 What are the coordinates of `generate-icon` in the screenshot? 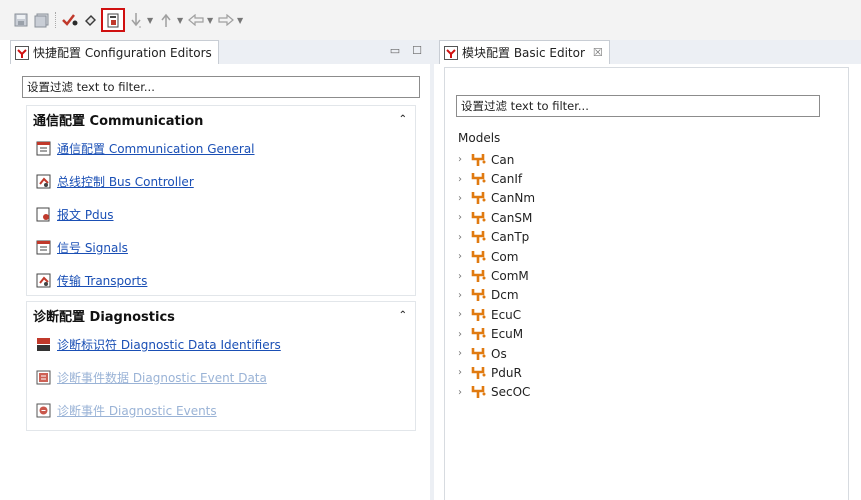 It's located at (90, 20).